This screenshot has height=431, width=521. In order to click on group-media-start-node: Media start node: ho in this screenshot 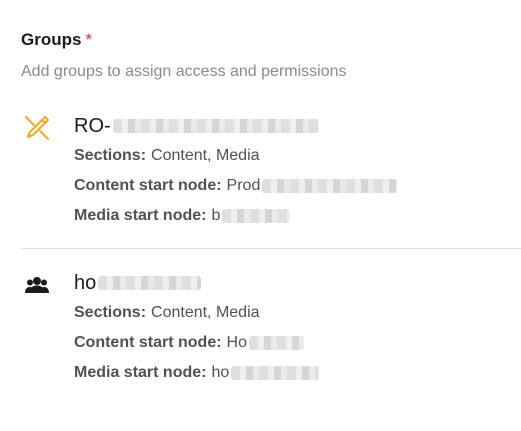, I will do `click(297, 373)`.